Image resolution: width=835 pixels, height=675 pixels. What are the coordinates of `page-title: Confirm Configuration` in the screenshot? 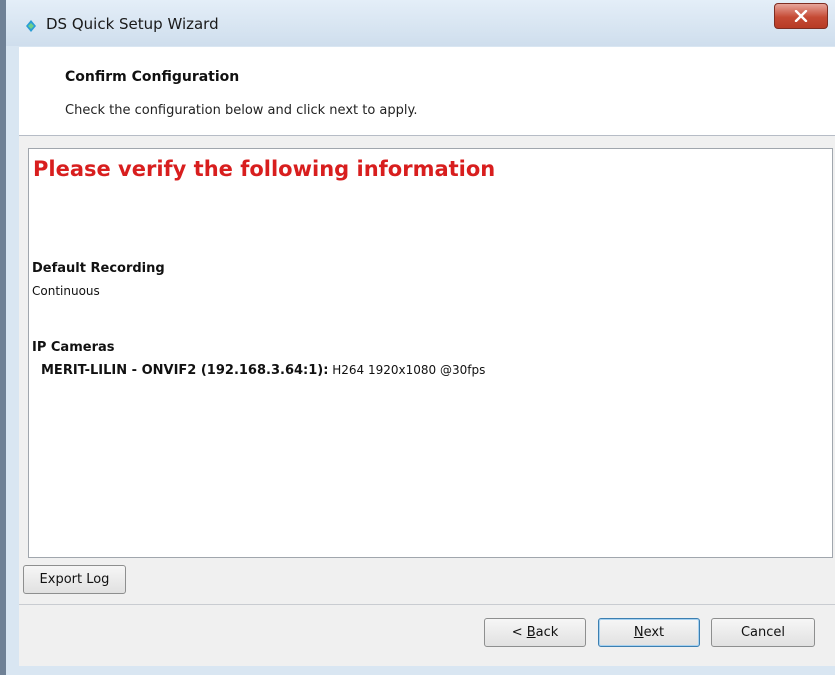 It's located at (152, 77).